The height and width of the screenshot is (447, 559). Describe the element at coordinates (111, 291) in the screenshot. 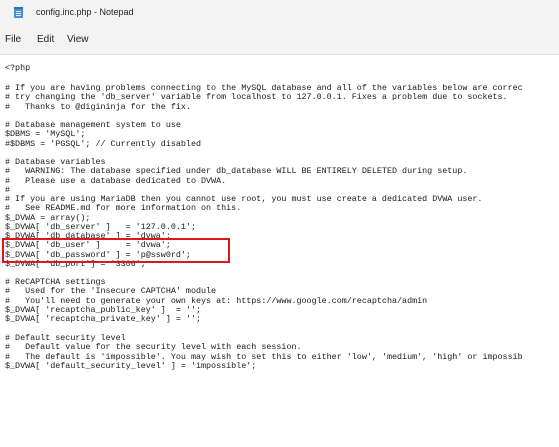

I see `code-line: # Used for the 'Insecure CAPTCHA' module` at that location.